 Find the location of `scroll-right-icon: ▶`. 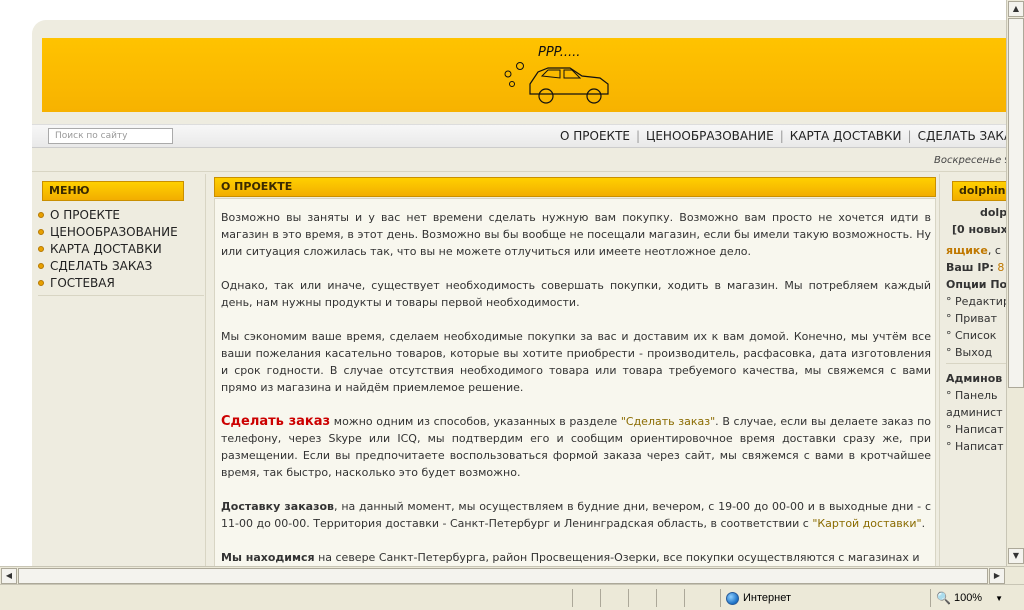

scroll-right-icon: ▶ is located at coordinates (997, 576).